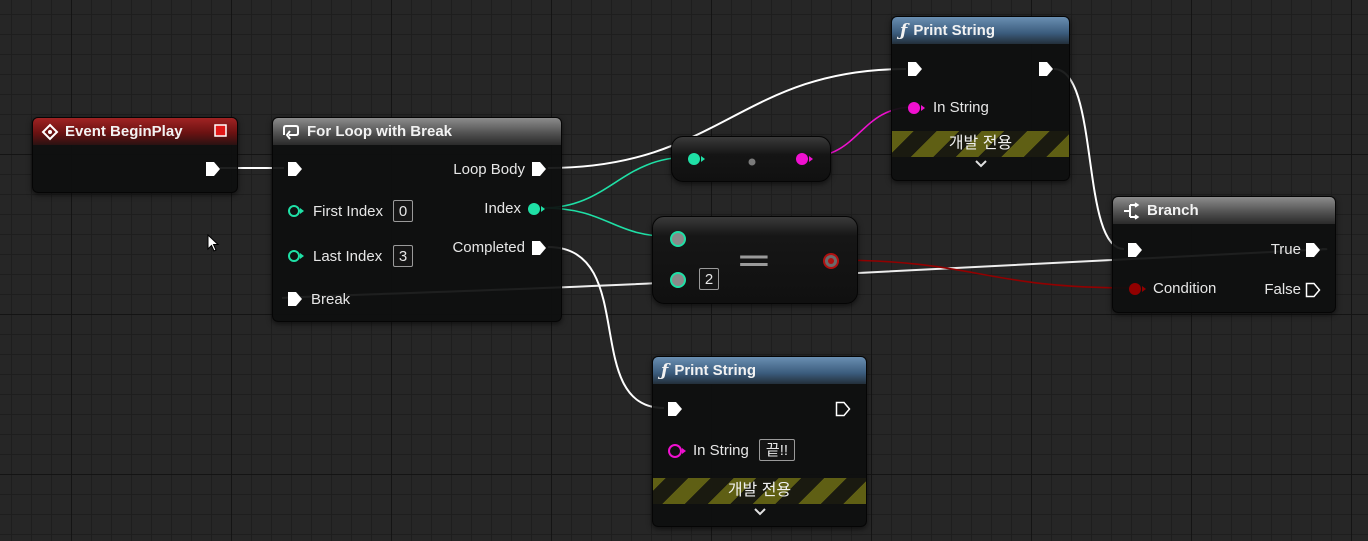 The image size is (1368, 541). I want to click on int-to-string-convert-node, so click(751, 159).